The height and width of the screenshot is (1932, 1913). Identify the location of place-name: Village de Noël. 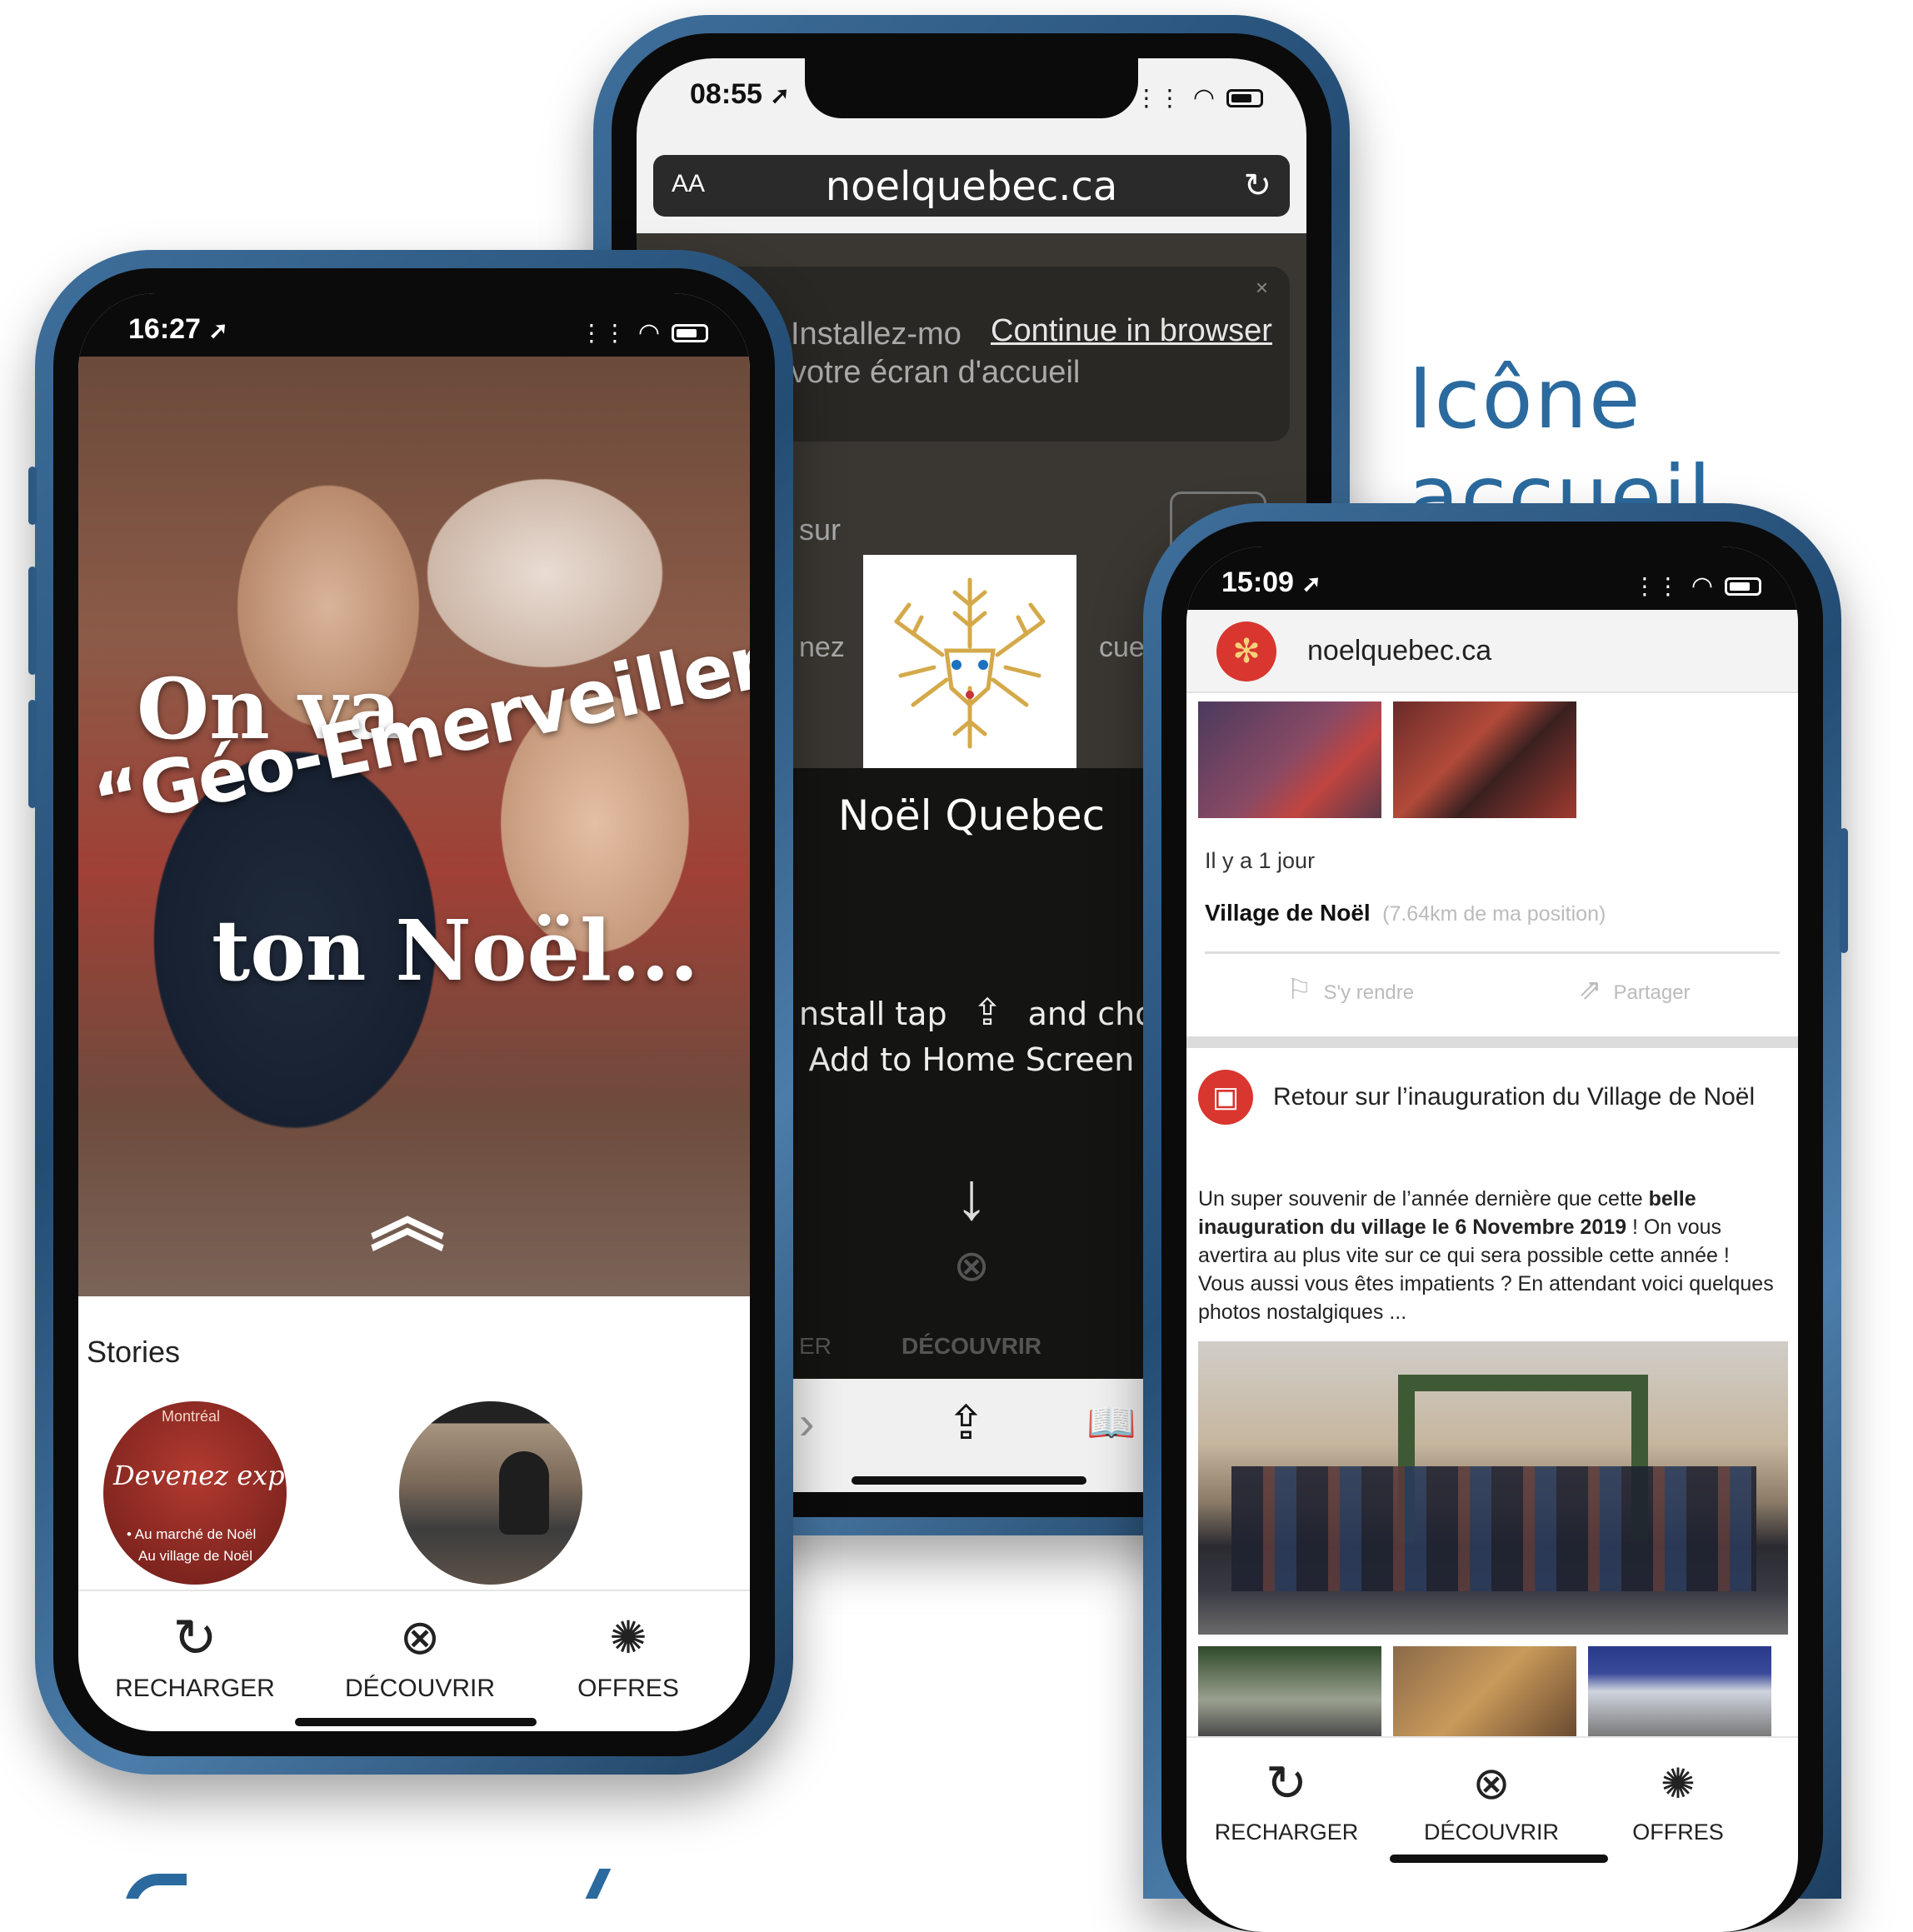
(1288, 913).